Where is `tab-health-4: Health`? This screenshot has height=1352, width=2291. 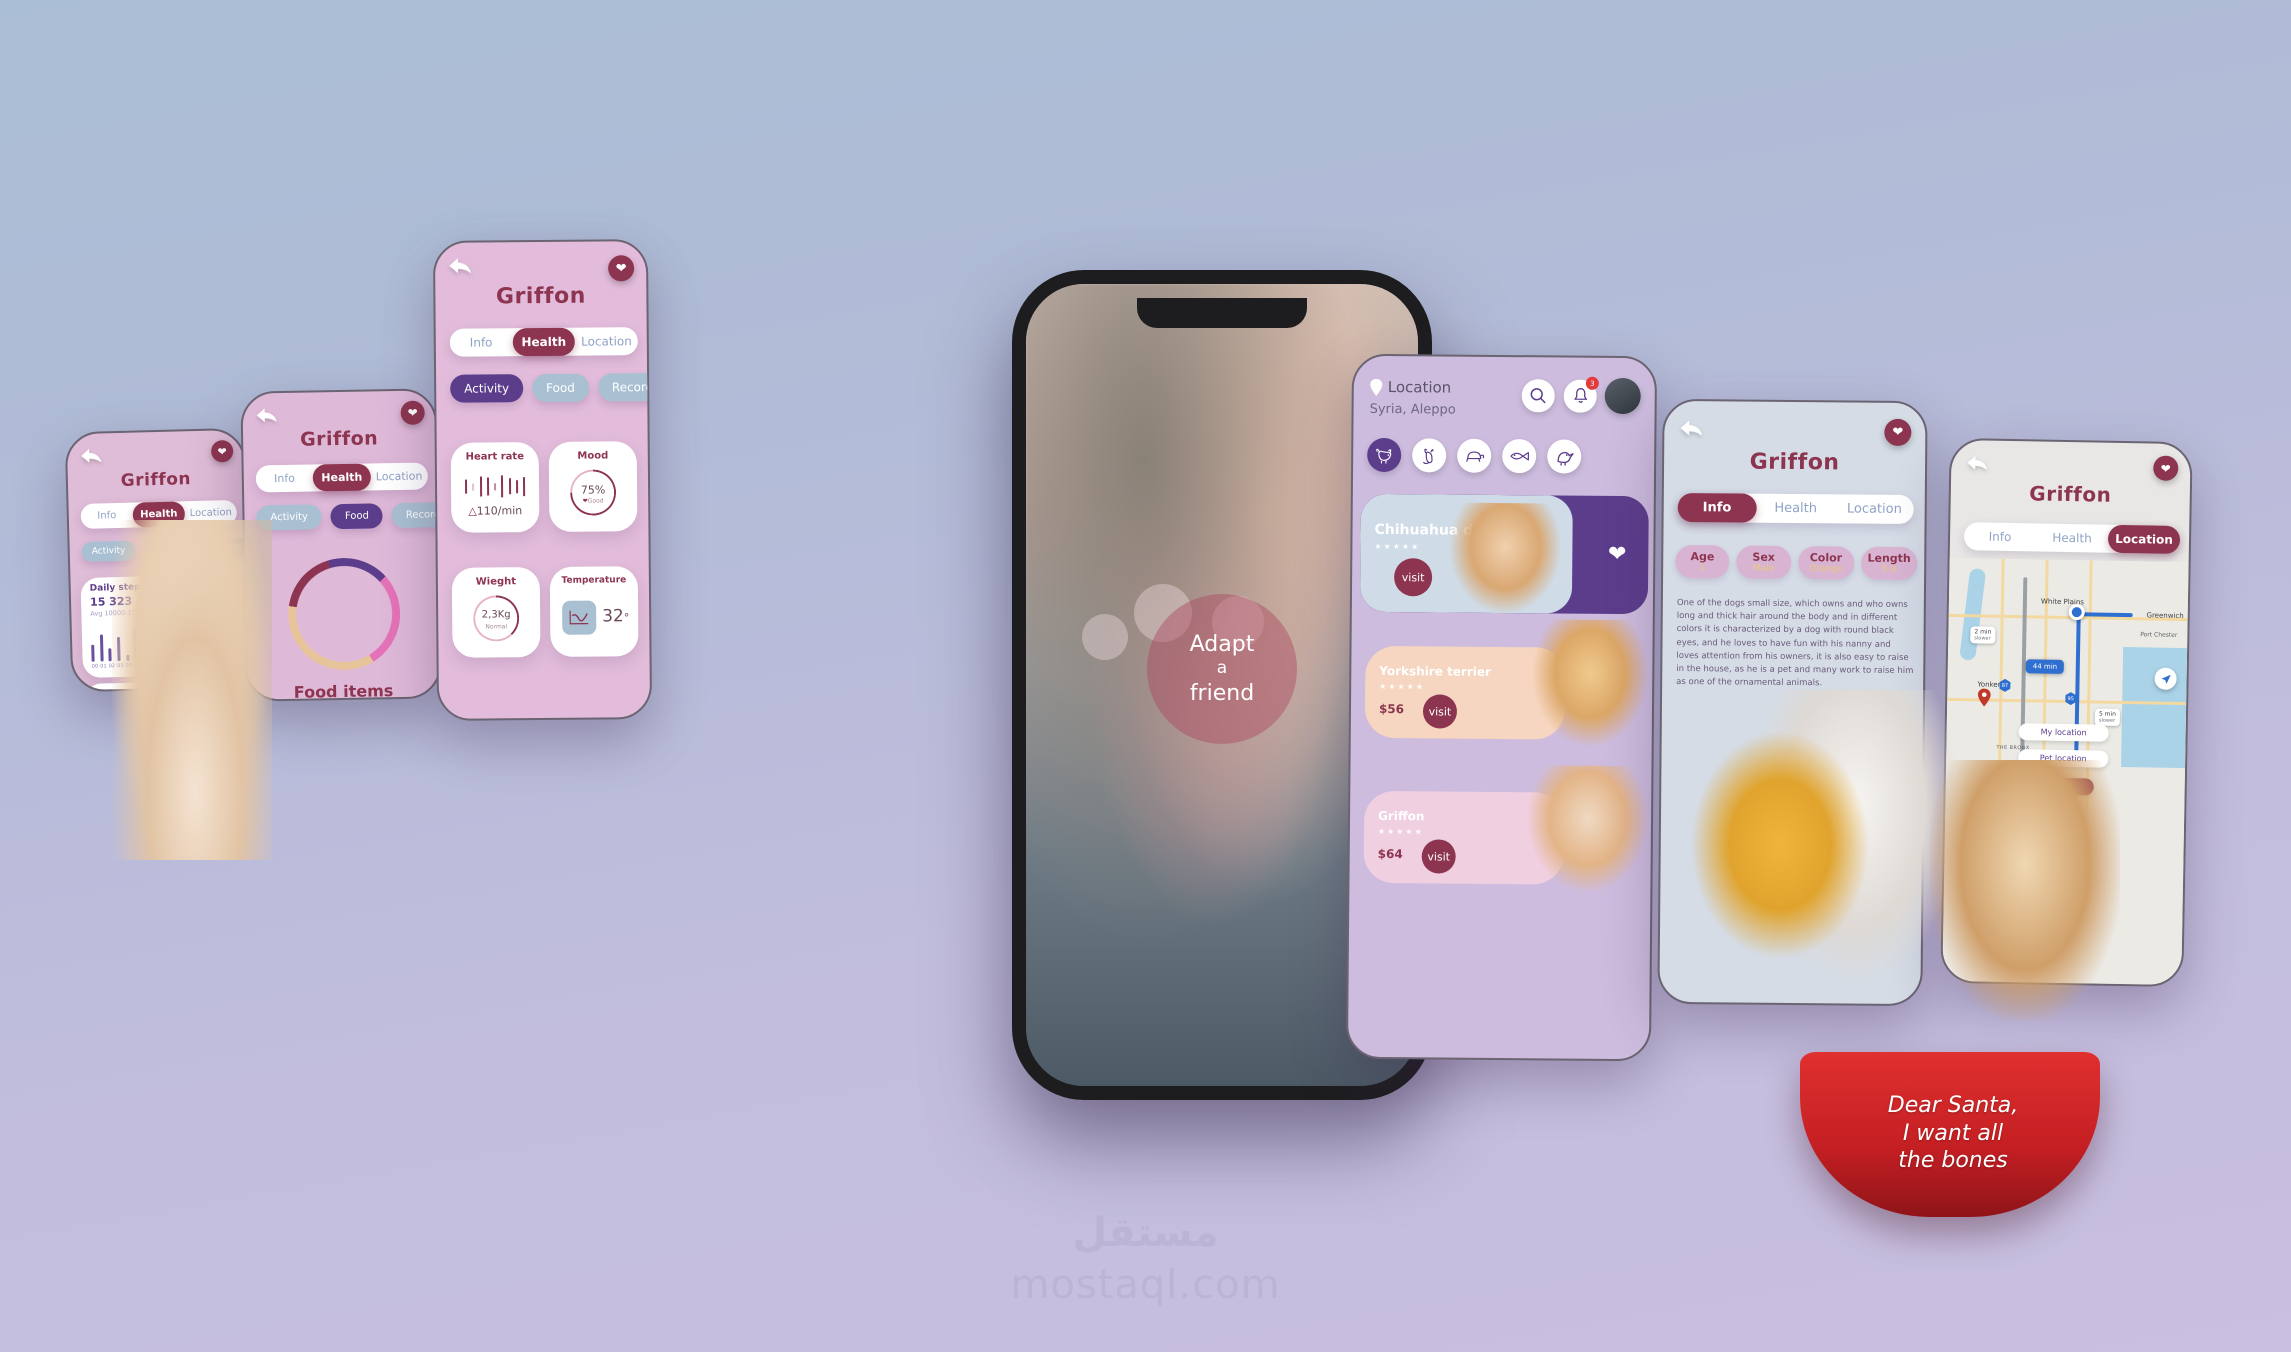
tab-health-4: Health is located at coordinates (1795, 509).